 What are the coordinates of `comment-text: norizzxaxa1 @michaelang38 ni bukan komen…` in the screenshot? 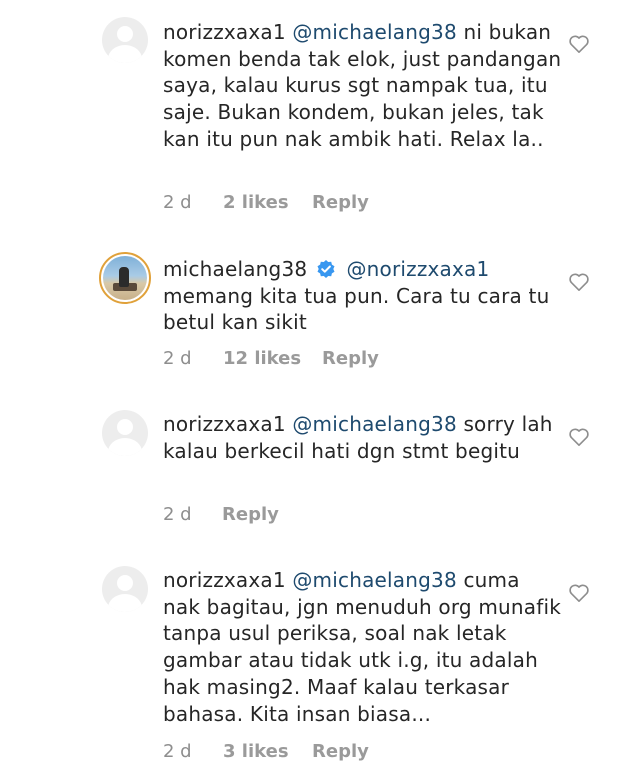 It's located at (363, 86).